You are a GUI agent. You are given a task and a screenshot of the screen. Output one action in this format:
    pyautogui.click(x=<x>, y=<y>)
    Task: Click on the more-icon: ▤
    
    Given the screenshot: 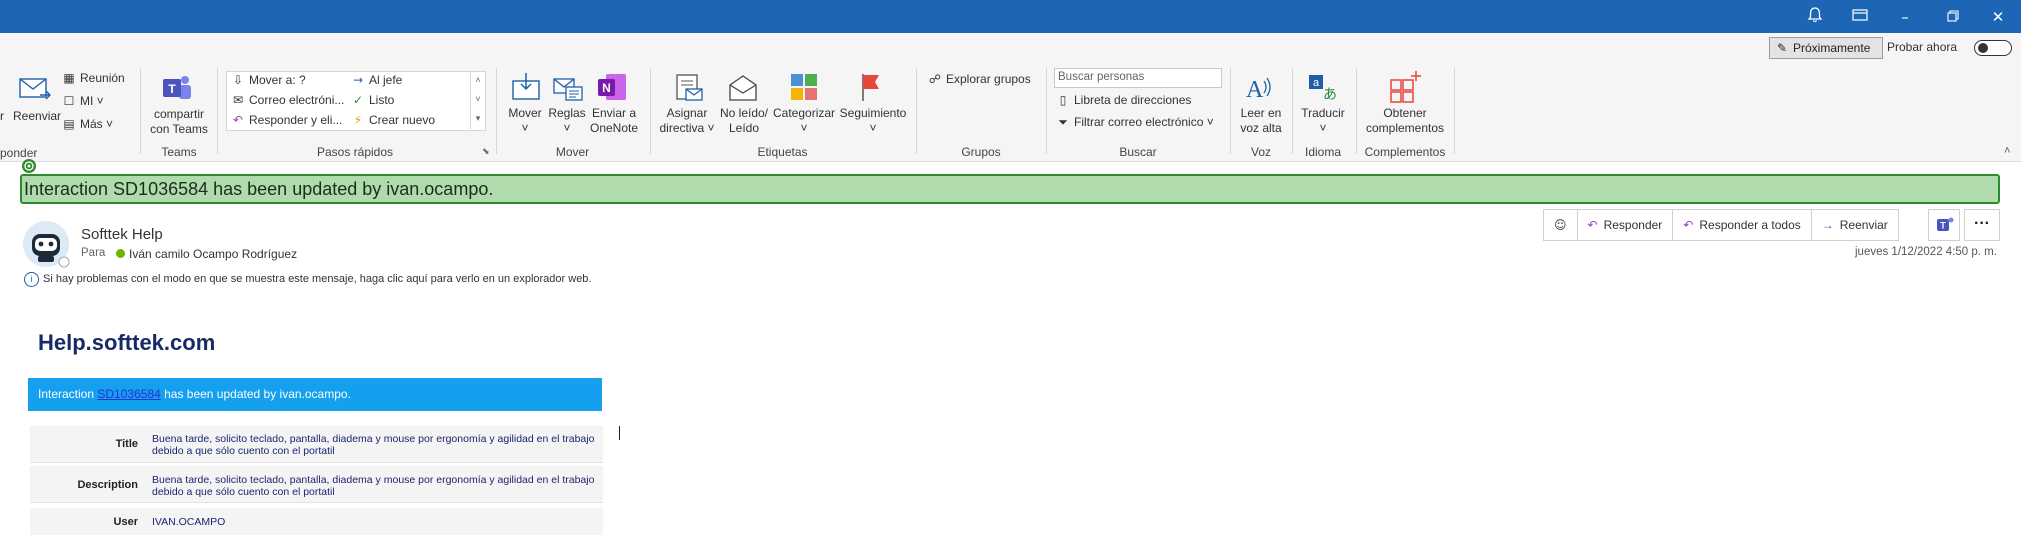 What is the action you would take?
    pyautogui.click(x=69, y=124)
    